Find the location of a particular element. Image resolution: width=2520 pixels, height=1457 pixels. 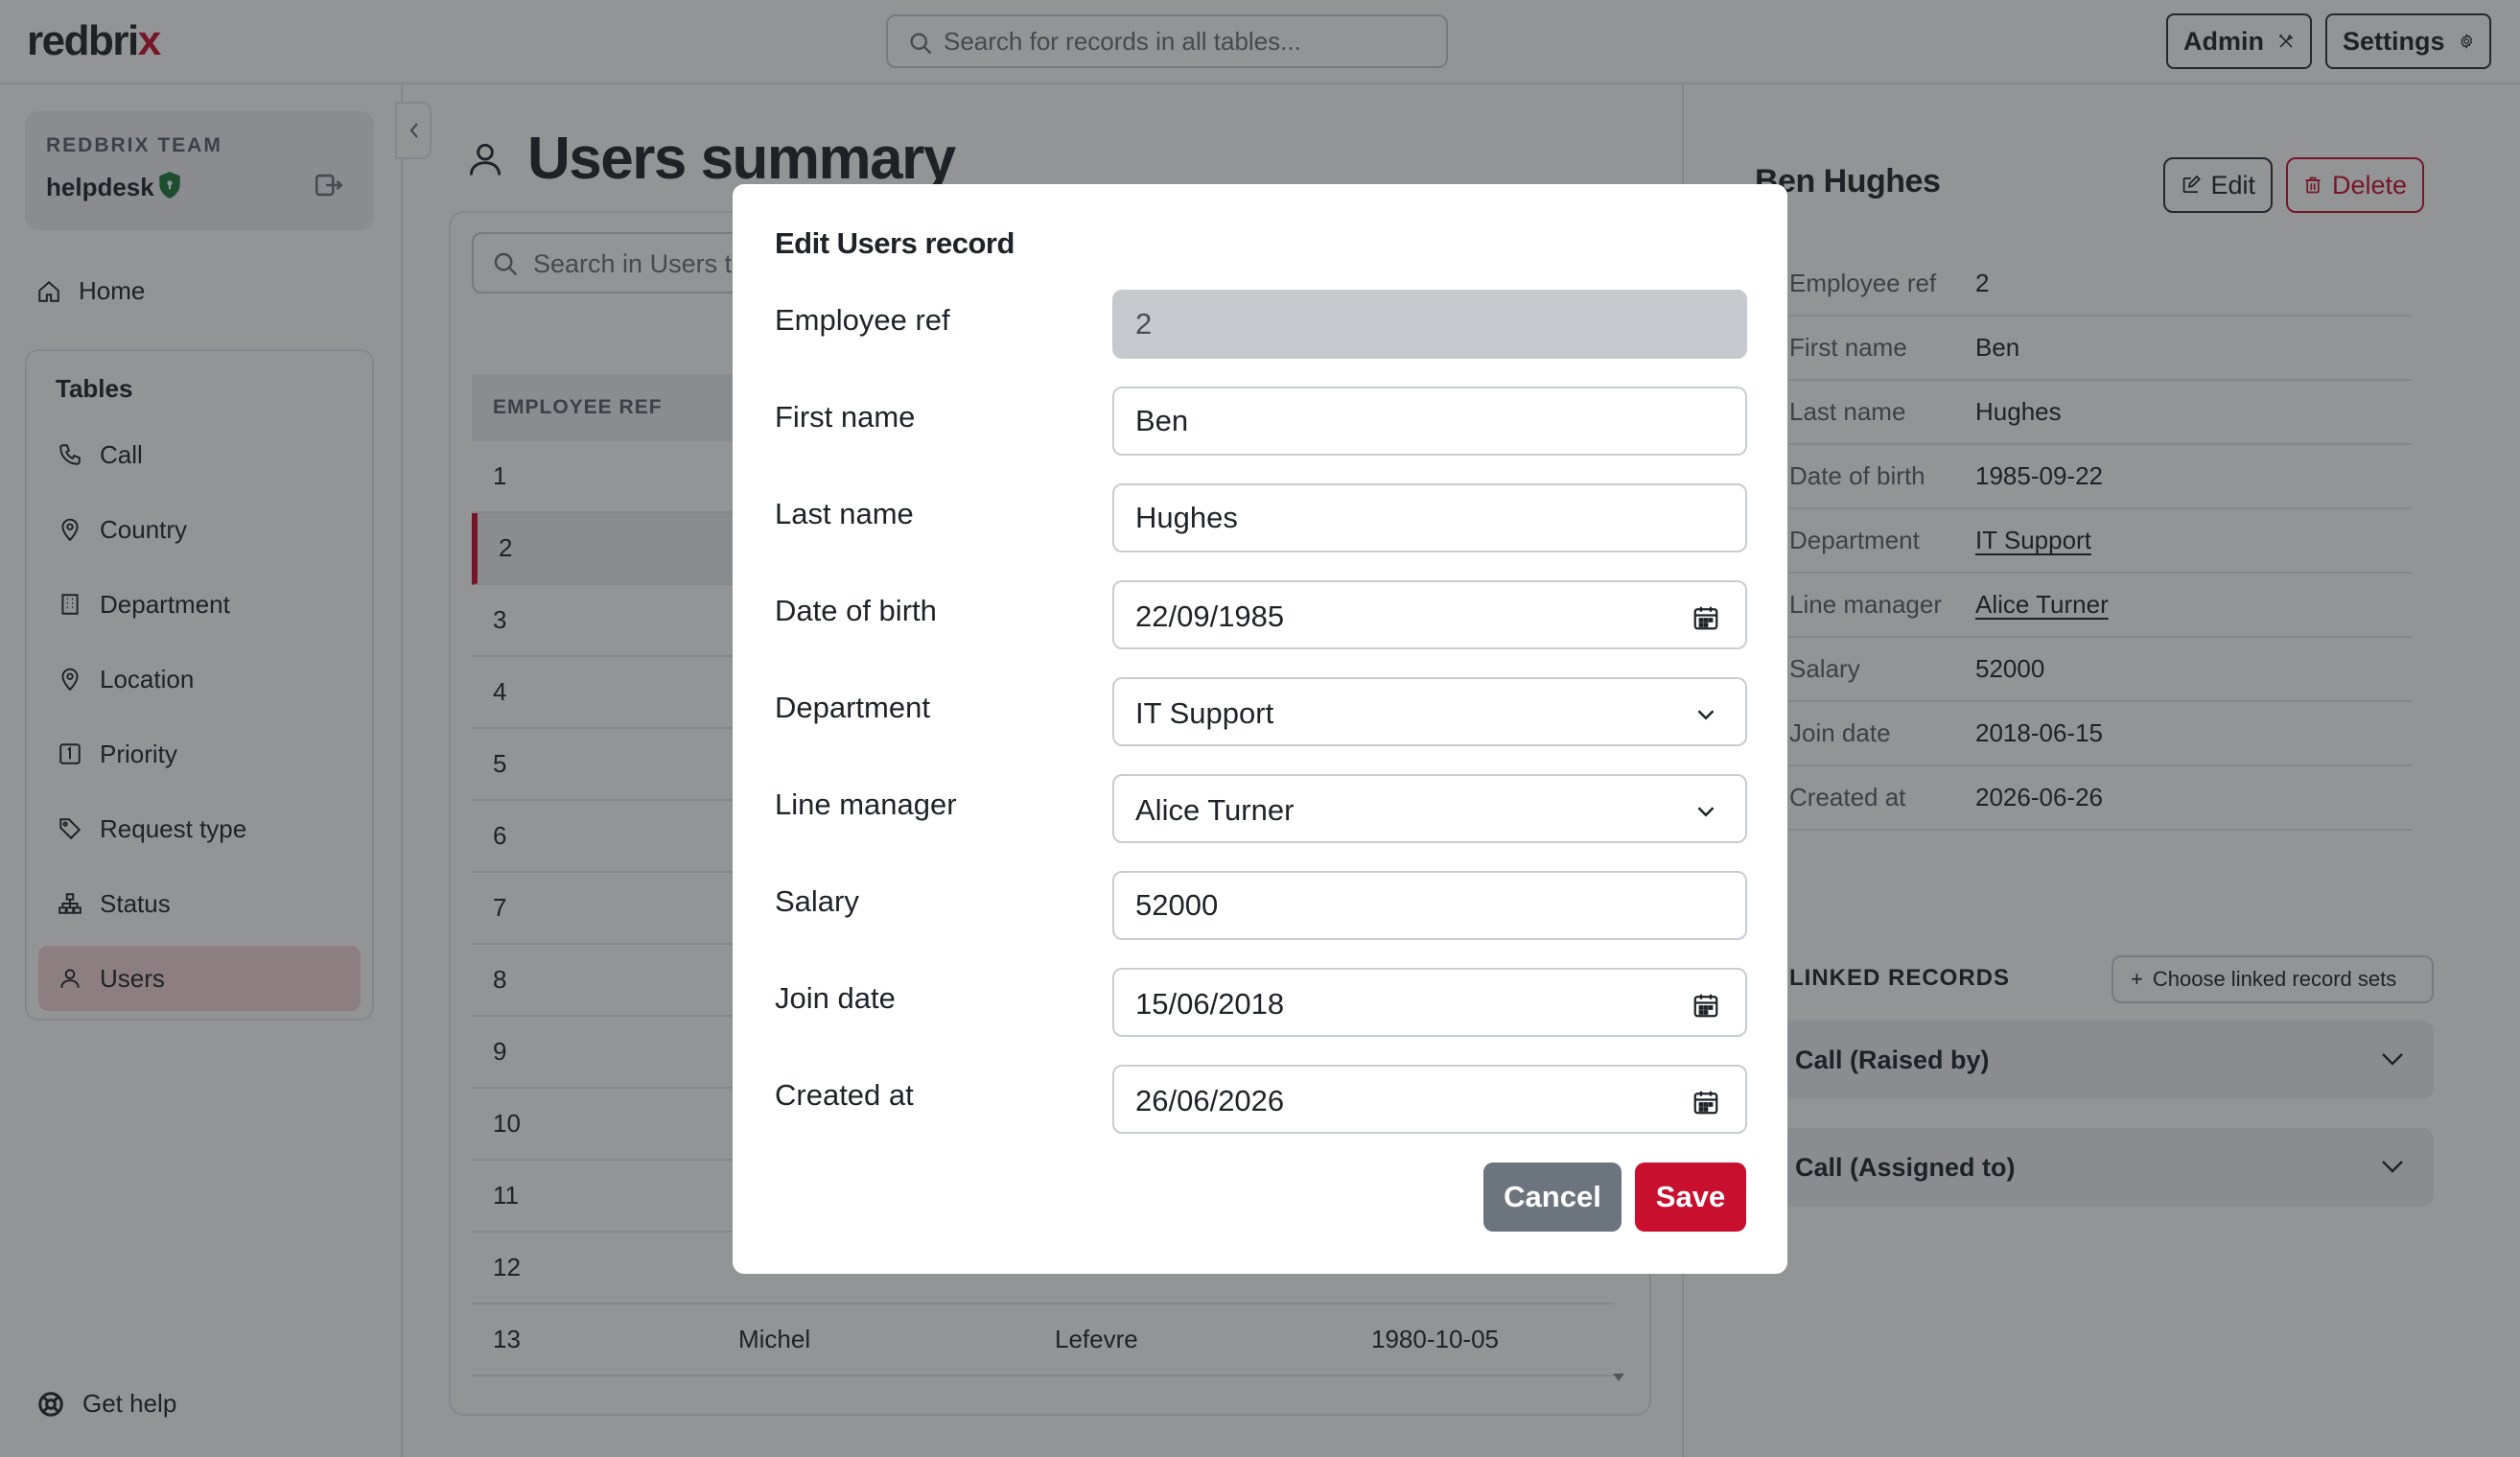

save-button: Save is located at coordinates (1690, 1197).